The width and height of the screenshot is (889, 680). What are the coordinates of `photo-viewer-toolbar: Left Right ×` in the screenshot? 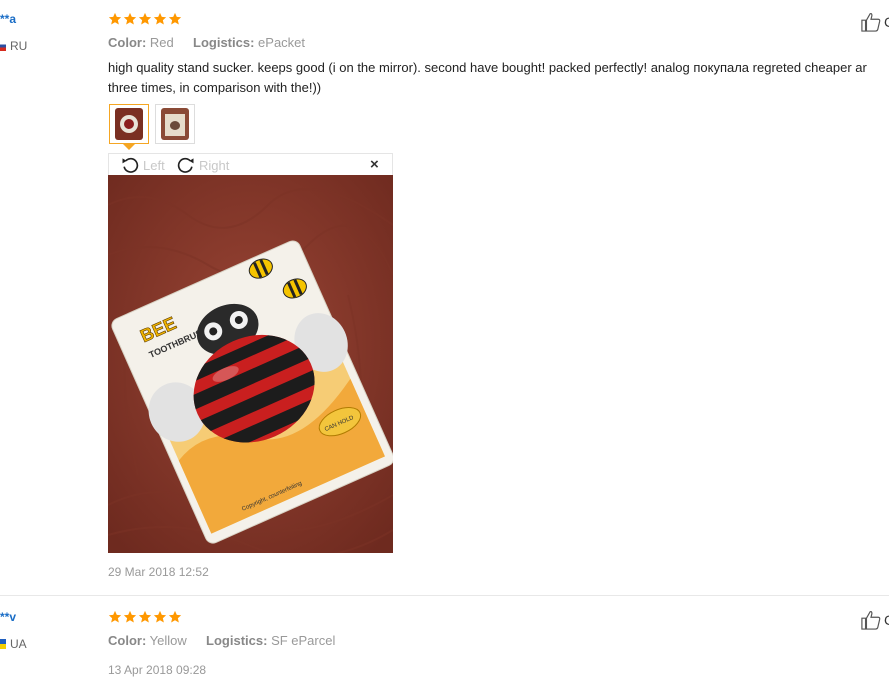 It's located at (250, 164).